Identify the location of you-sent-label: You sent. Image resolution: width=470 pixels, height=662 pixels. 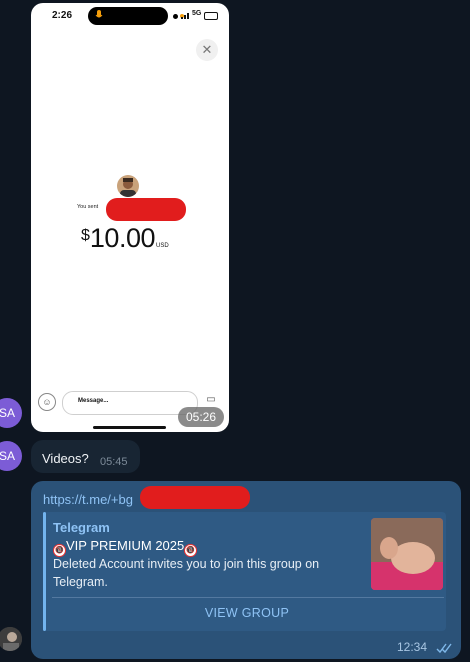
(88, 207).